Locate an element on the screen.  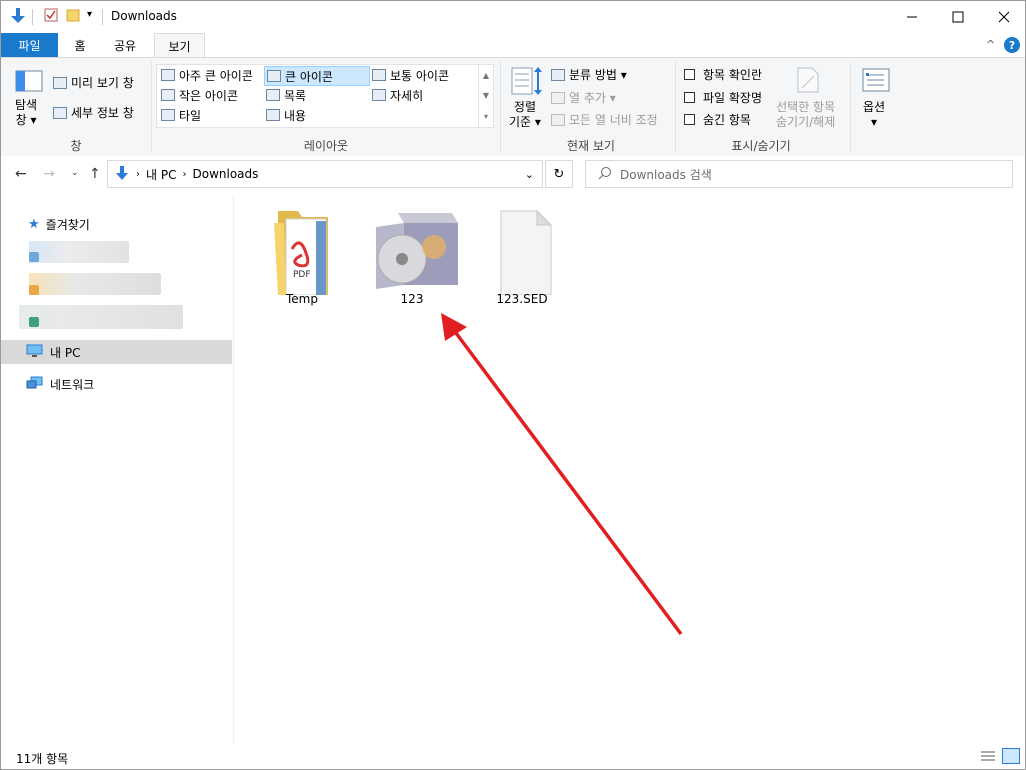
large-icons-view-icon is located at coordinates (1011, 756).